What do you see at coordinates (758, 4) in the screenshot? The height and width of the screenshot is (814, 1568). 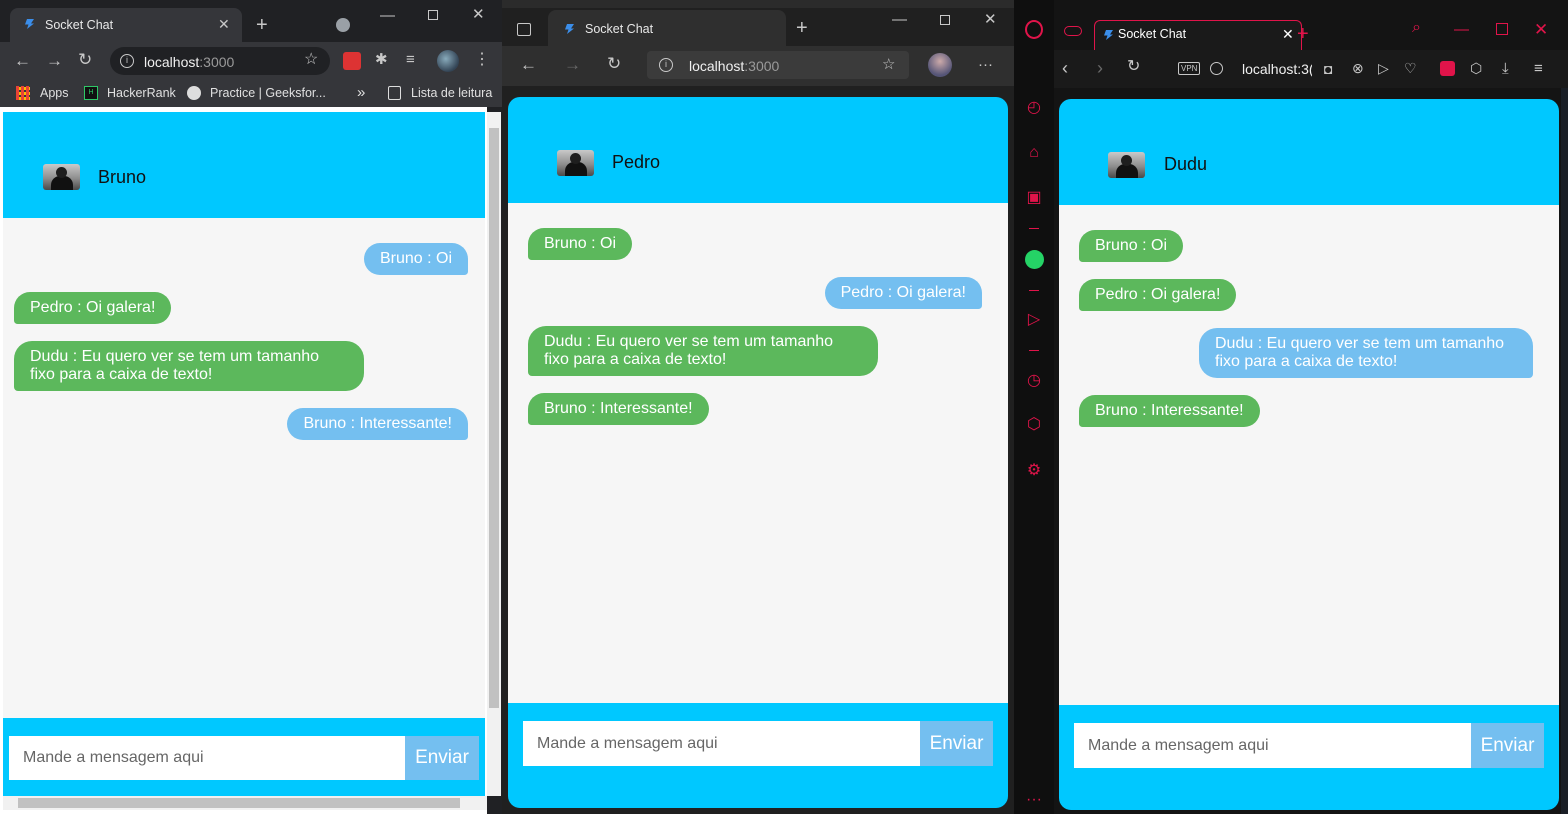 I see `window-top-strip` at bounding box center [758, 4].